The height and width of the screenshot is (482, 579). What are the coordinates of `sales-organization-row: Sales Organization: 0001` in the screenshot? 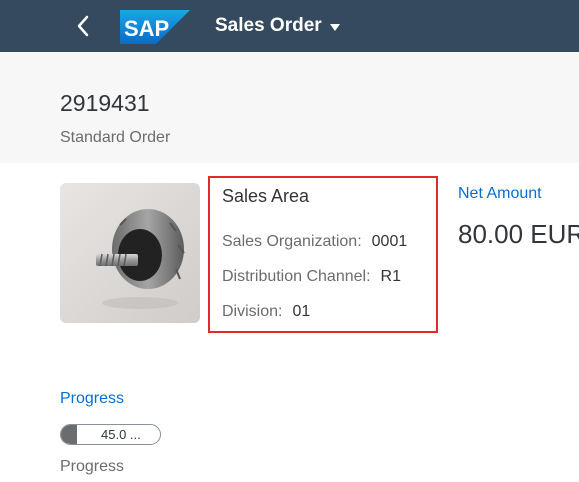 It's located at (314, 242).